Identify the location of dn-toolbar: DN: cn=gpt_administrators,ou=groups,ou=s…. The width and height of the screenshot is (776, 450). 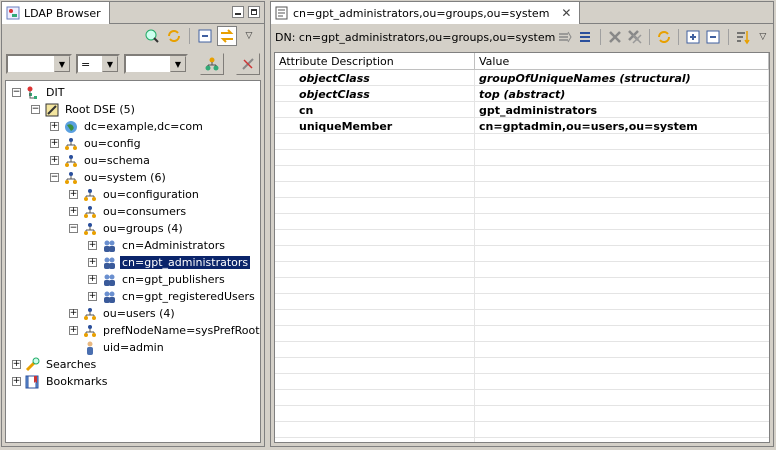
(522, 37).